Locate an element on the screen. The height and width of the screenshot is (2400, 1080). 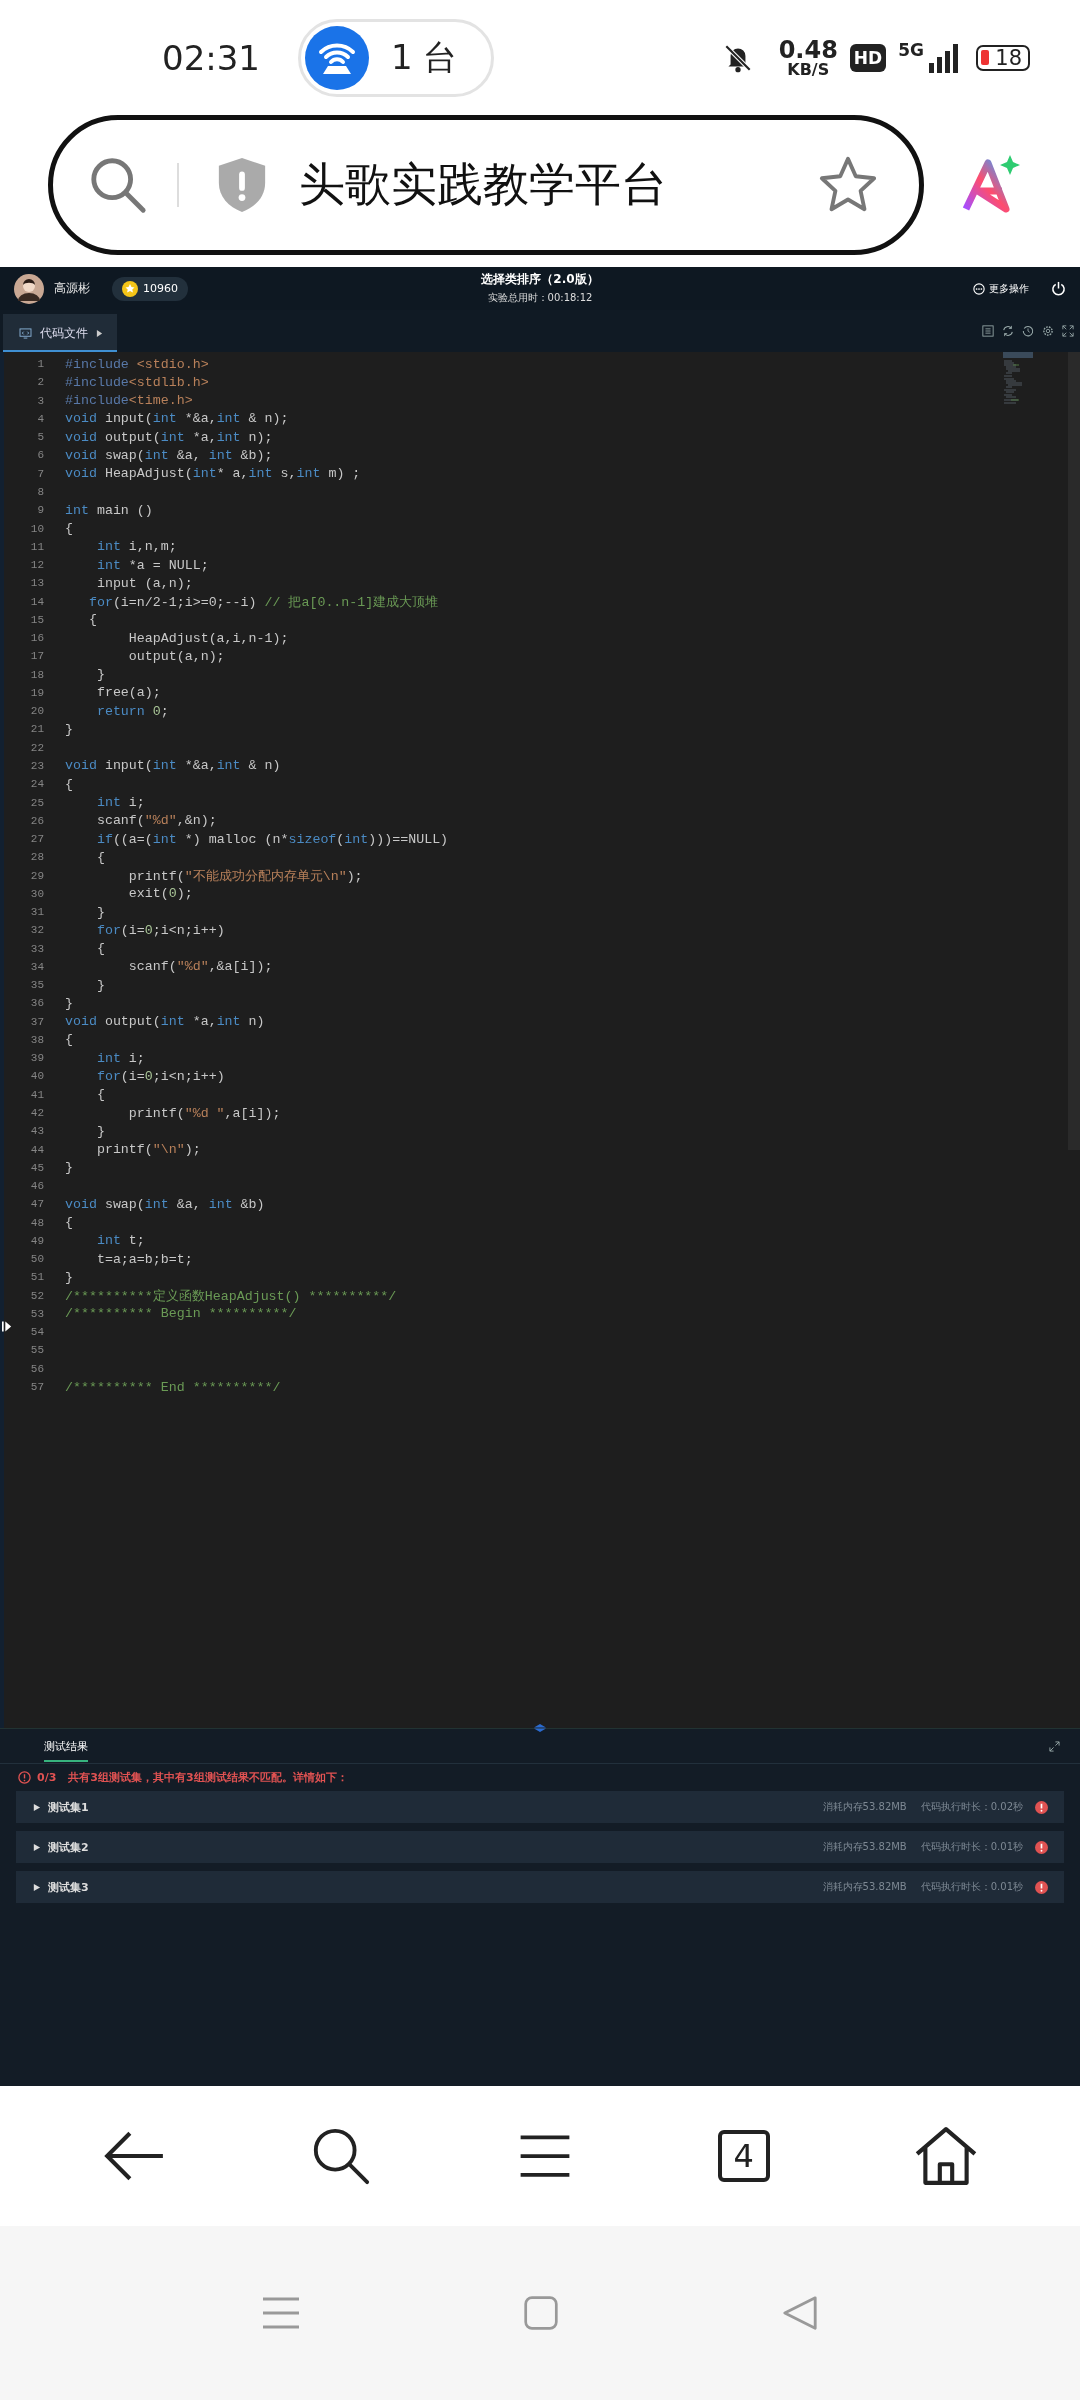
code-line: printf("\n"); is located at coordinates (148, 1150).